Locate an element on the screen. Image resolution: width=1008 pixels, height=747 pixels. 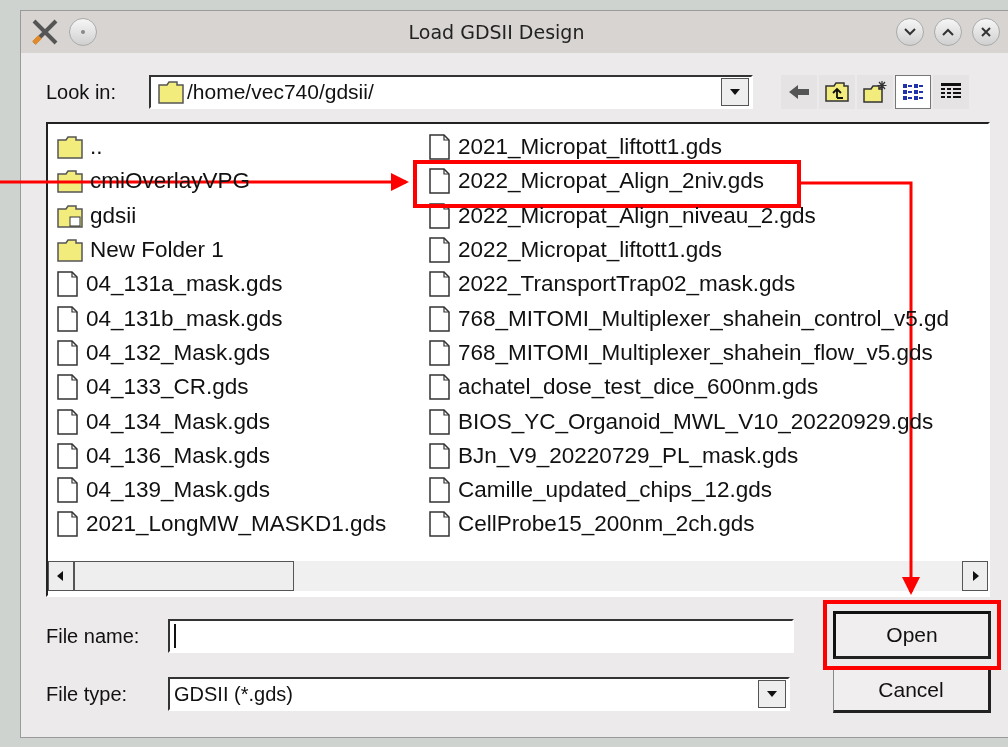
file-list-item: 04_134_Mask.gds is located at coordinates (242, 421).